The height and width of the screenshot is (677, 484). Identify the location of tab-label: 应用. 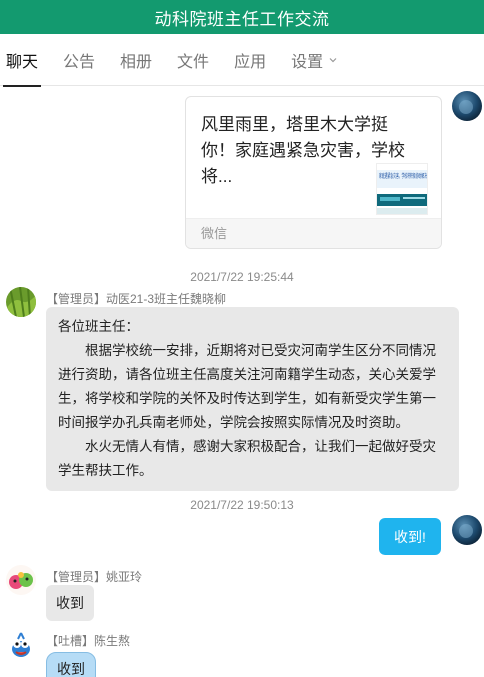
(250, 62).